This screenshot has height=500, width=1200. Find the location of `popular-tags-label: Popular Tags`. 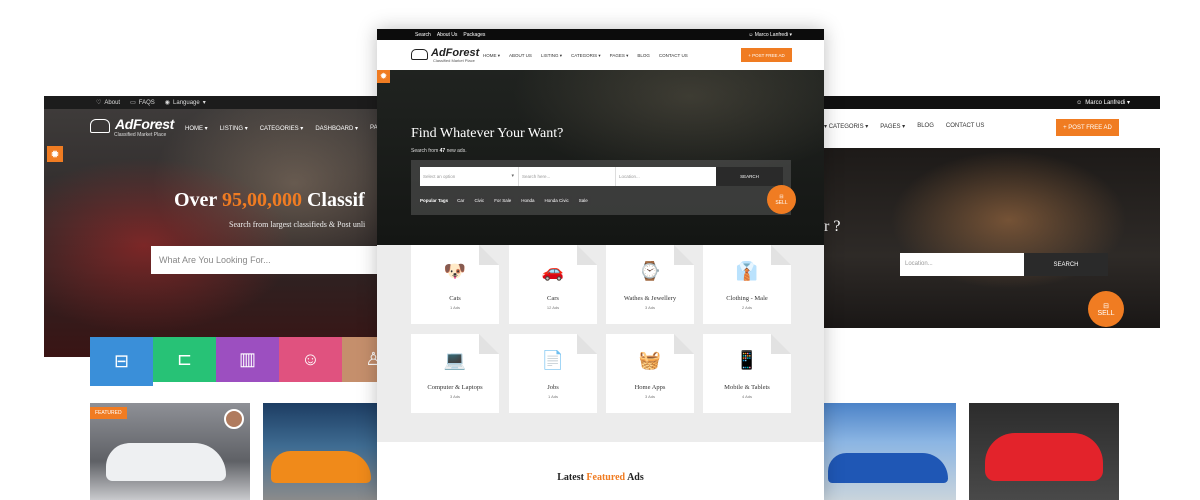

popular-tags-label: Popular Tags is located at coordinates (434, 200).